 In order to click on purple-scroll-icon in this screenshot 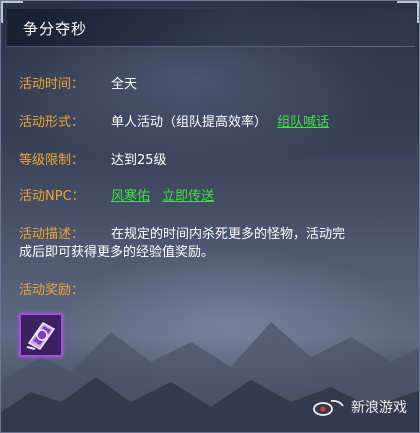, I will do `click(41, 335)`.